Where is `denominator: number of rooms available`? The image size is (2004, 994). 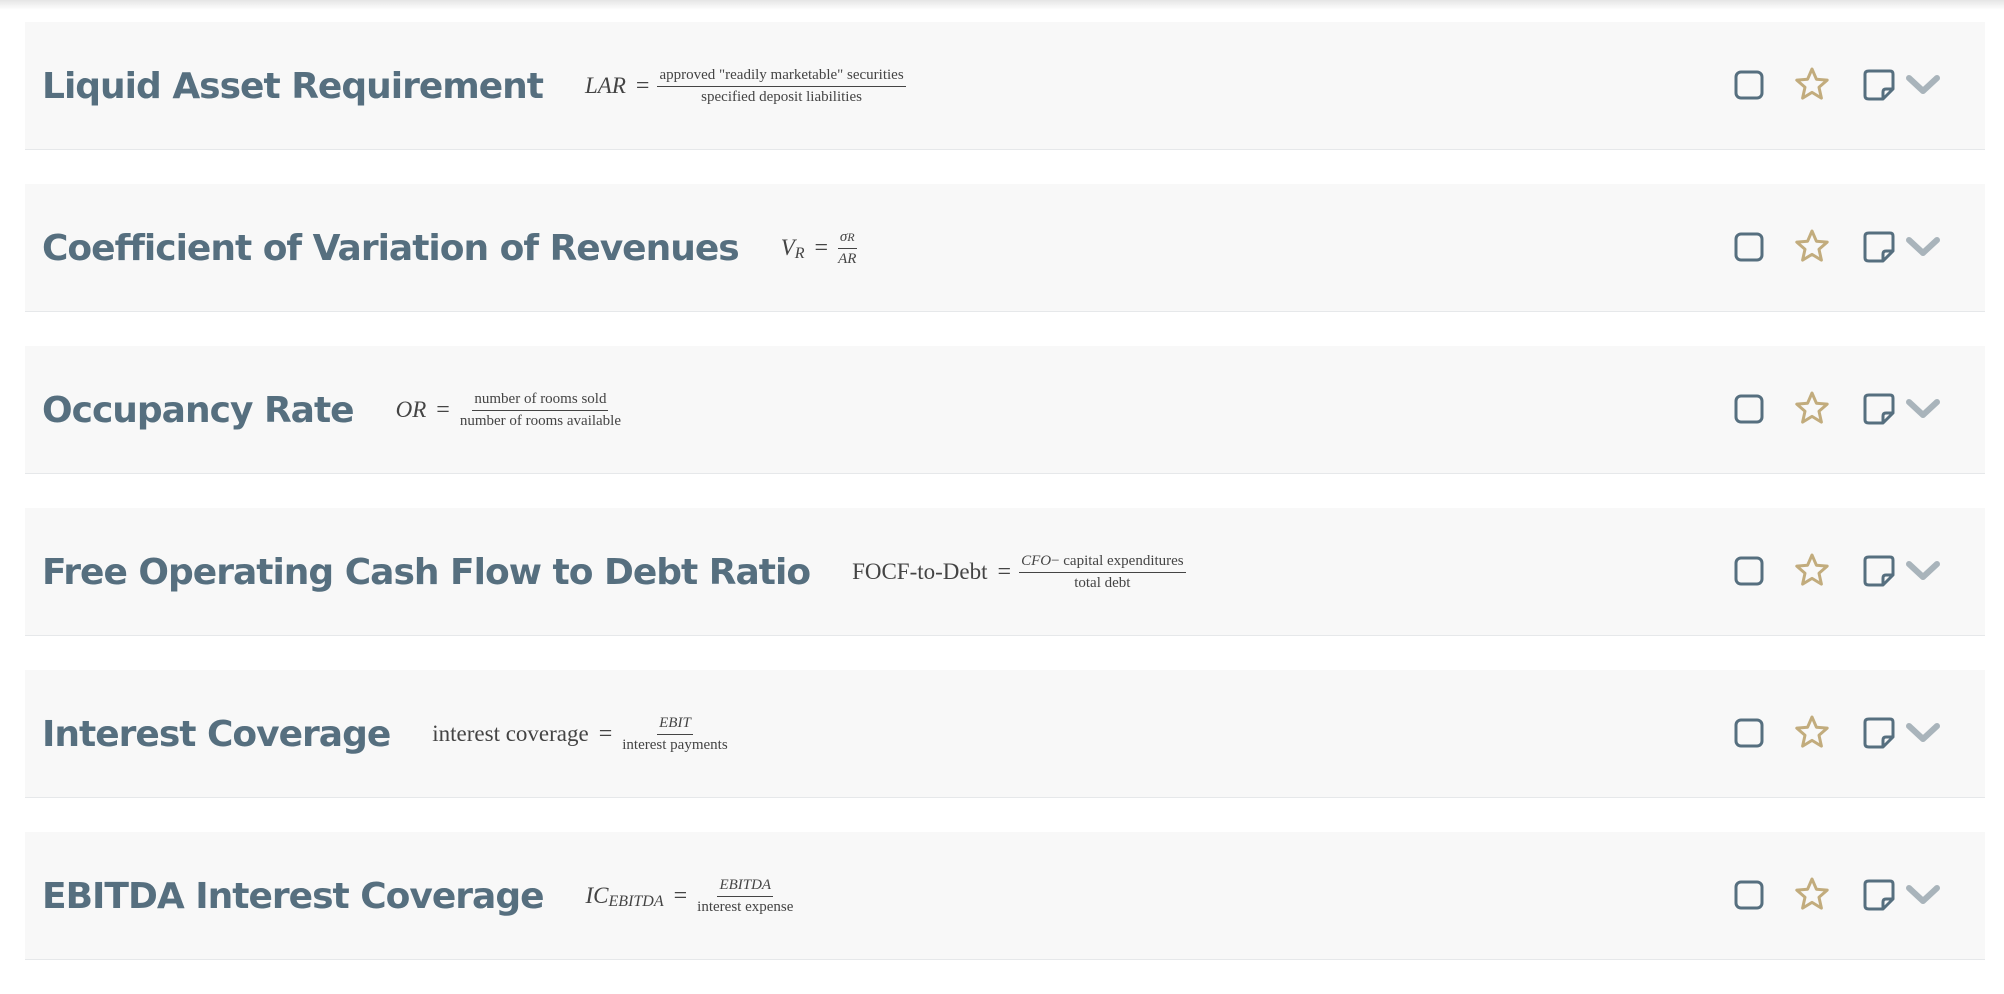
denominator: number of rooms available is located at coordinates (540, 420).